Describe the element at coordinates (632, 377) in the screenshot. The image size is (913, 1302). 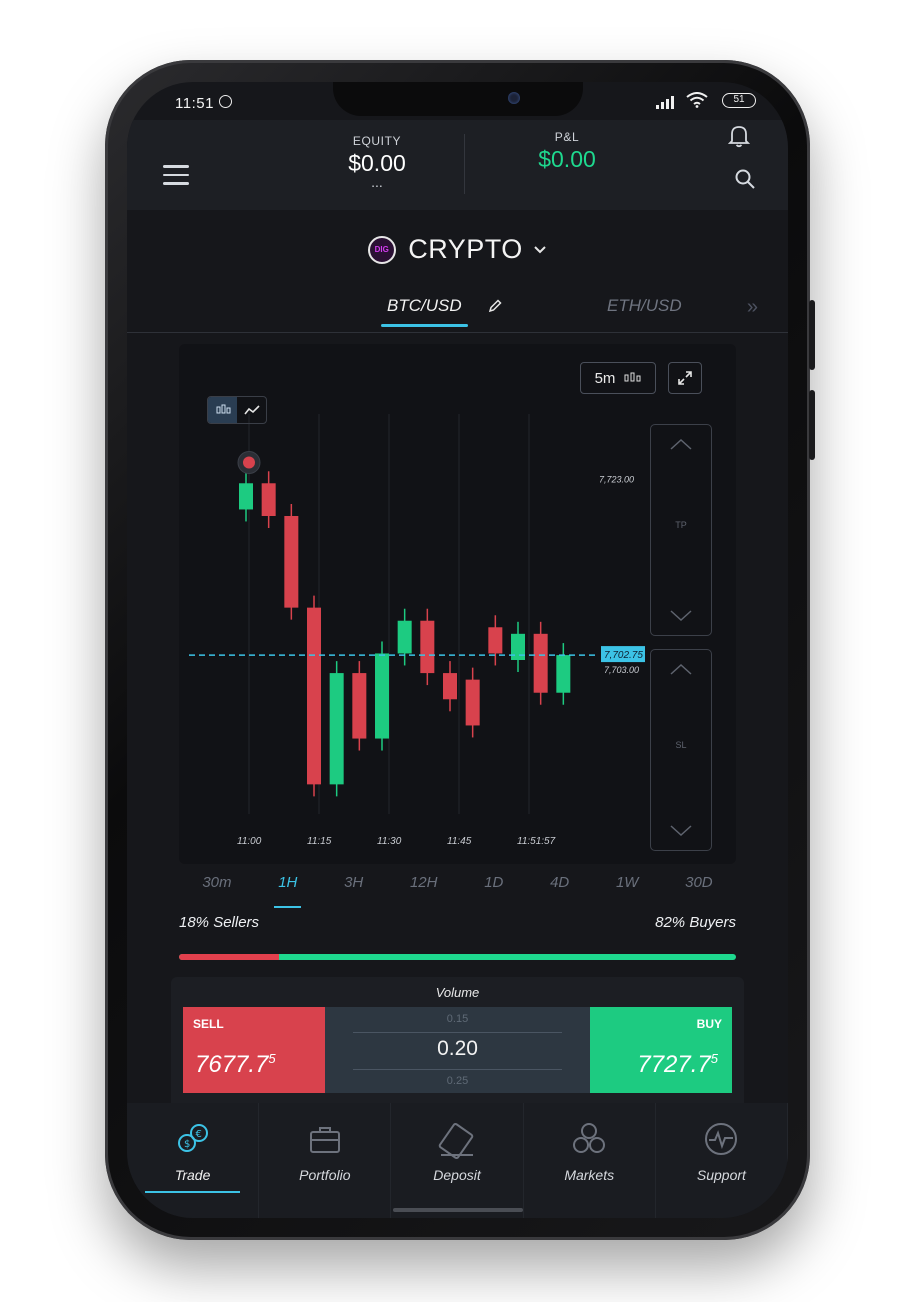
I see `candlestick-icon` at that location.